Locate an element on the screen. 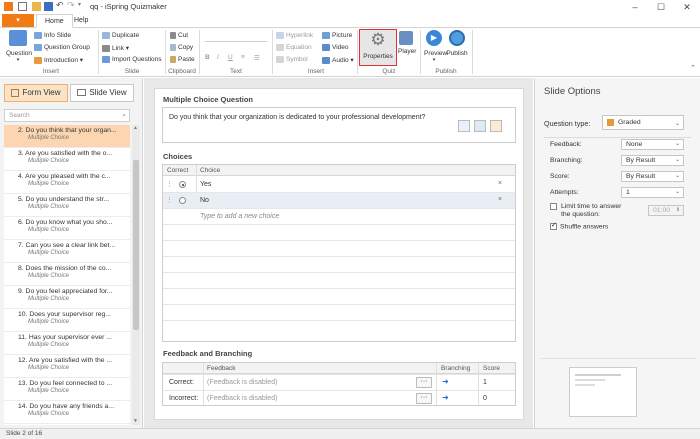 The height and width of the screenshot is (439, 700). collapse-ribbon-icon: ⌃ is located at coordinates (693, 68).